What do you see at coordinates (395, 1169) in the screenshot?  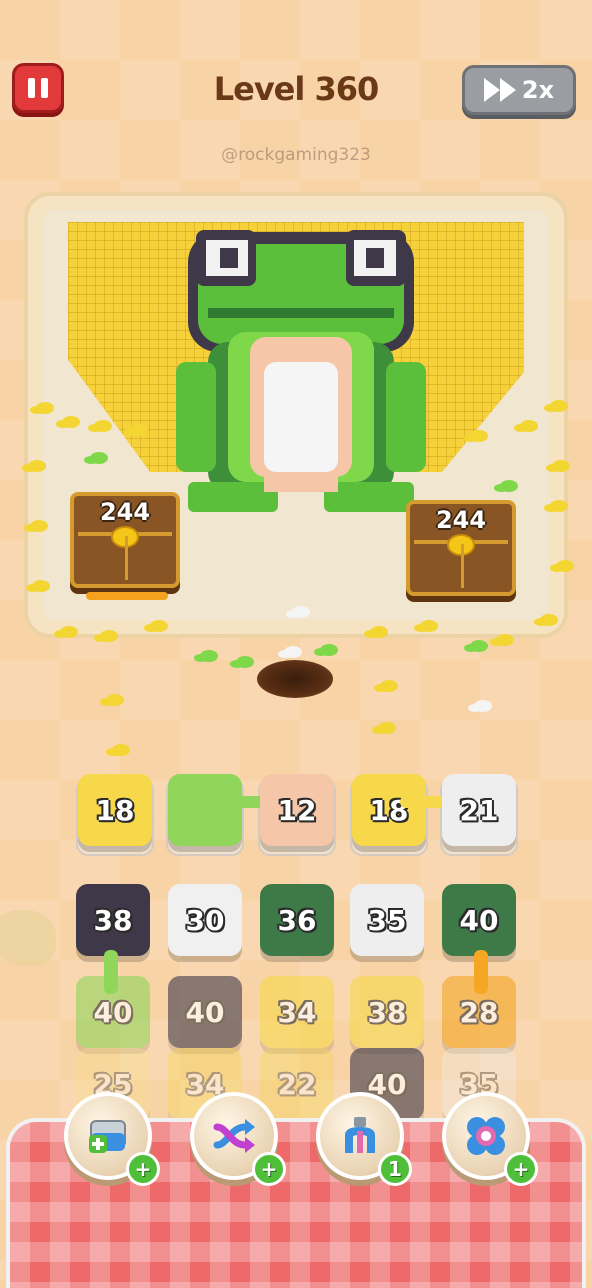 I see `booster-count-badge: 1` at bounding box center [395, 1169].